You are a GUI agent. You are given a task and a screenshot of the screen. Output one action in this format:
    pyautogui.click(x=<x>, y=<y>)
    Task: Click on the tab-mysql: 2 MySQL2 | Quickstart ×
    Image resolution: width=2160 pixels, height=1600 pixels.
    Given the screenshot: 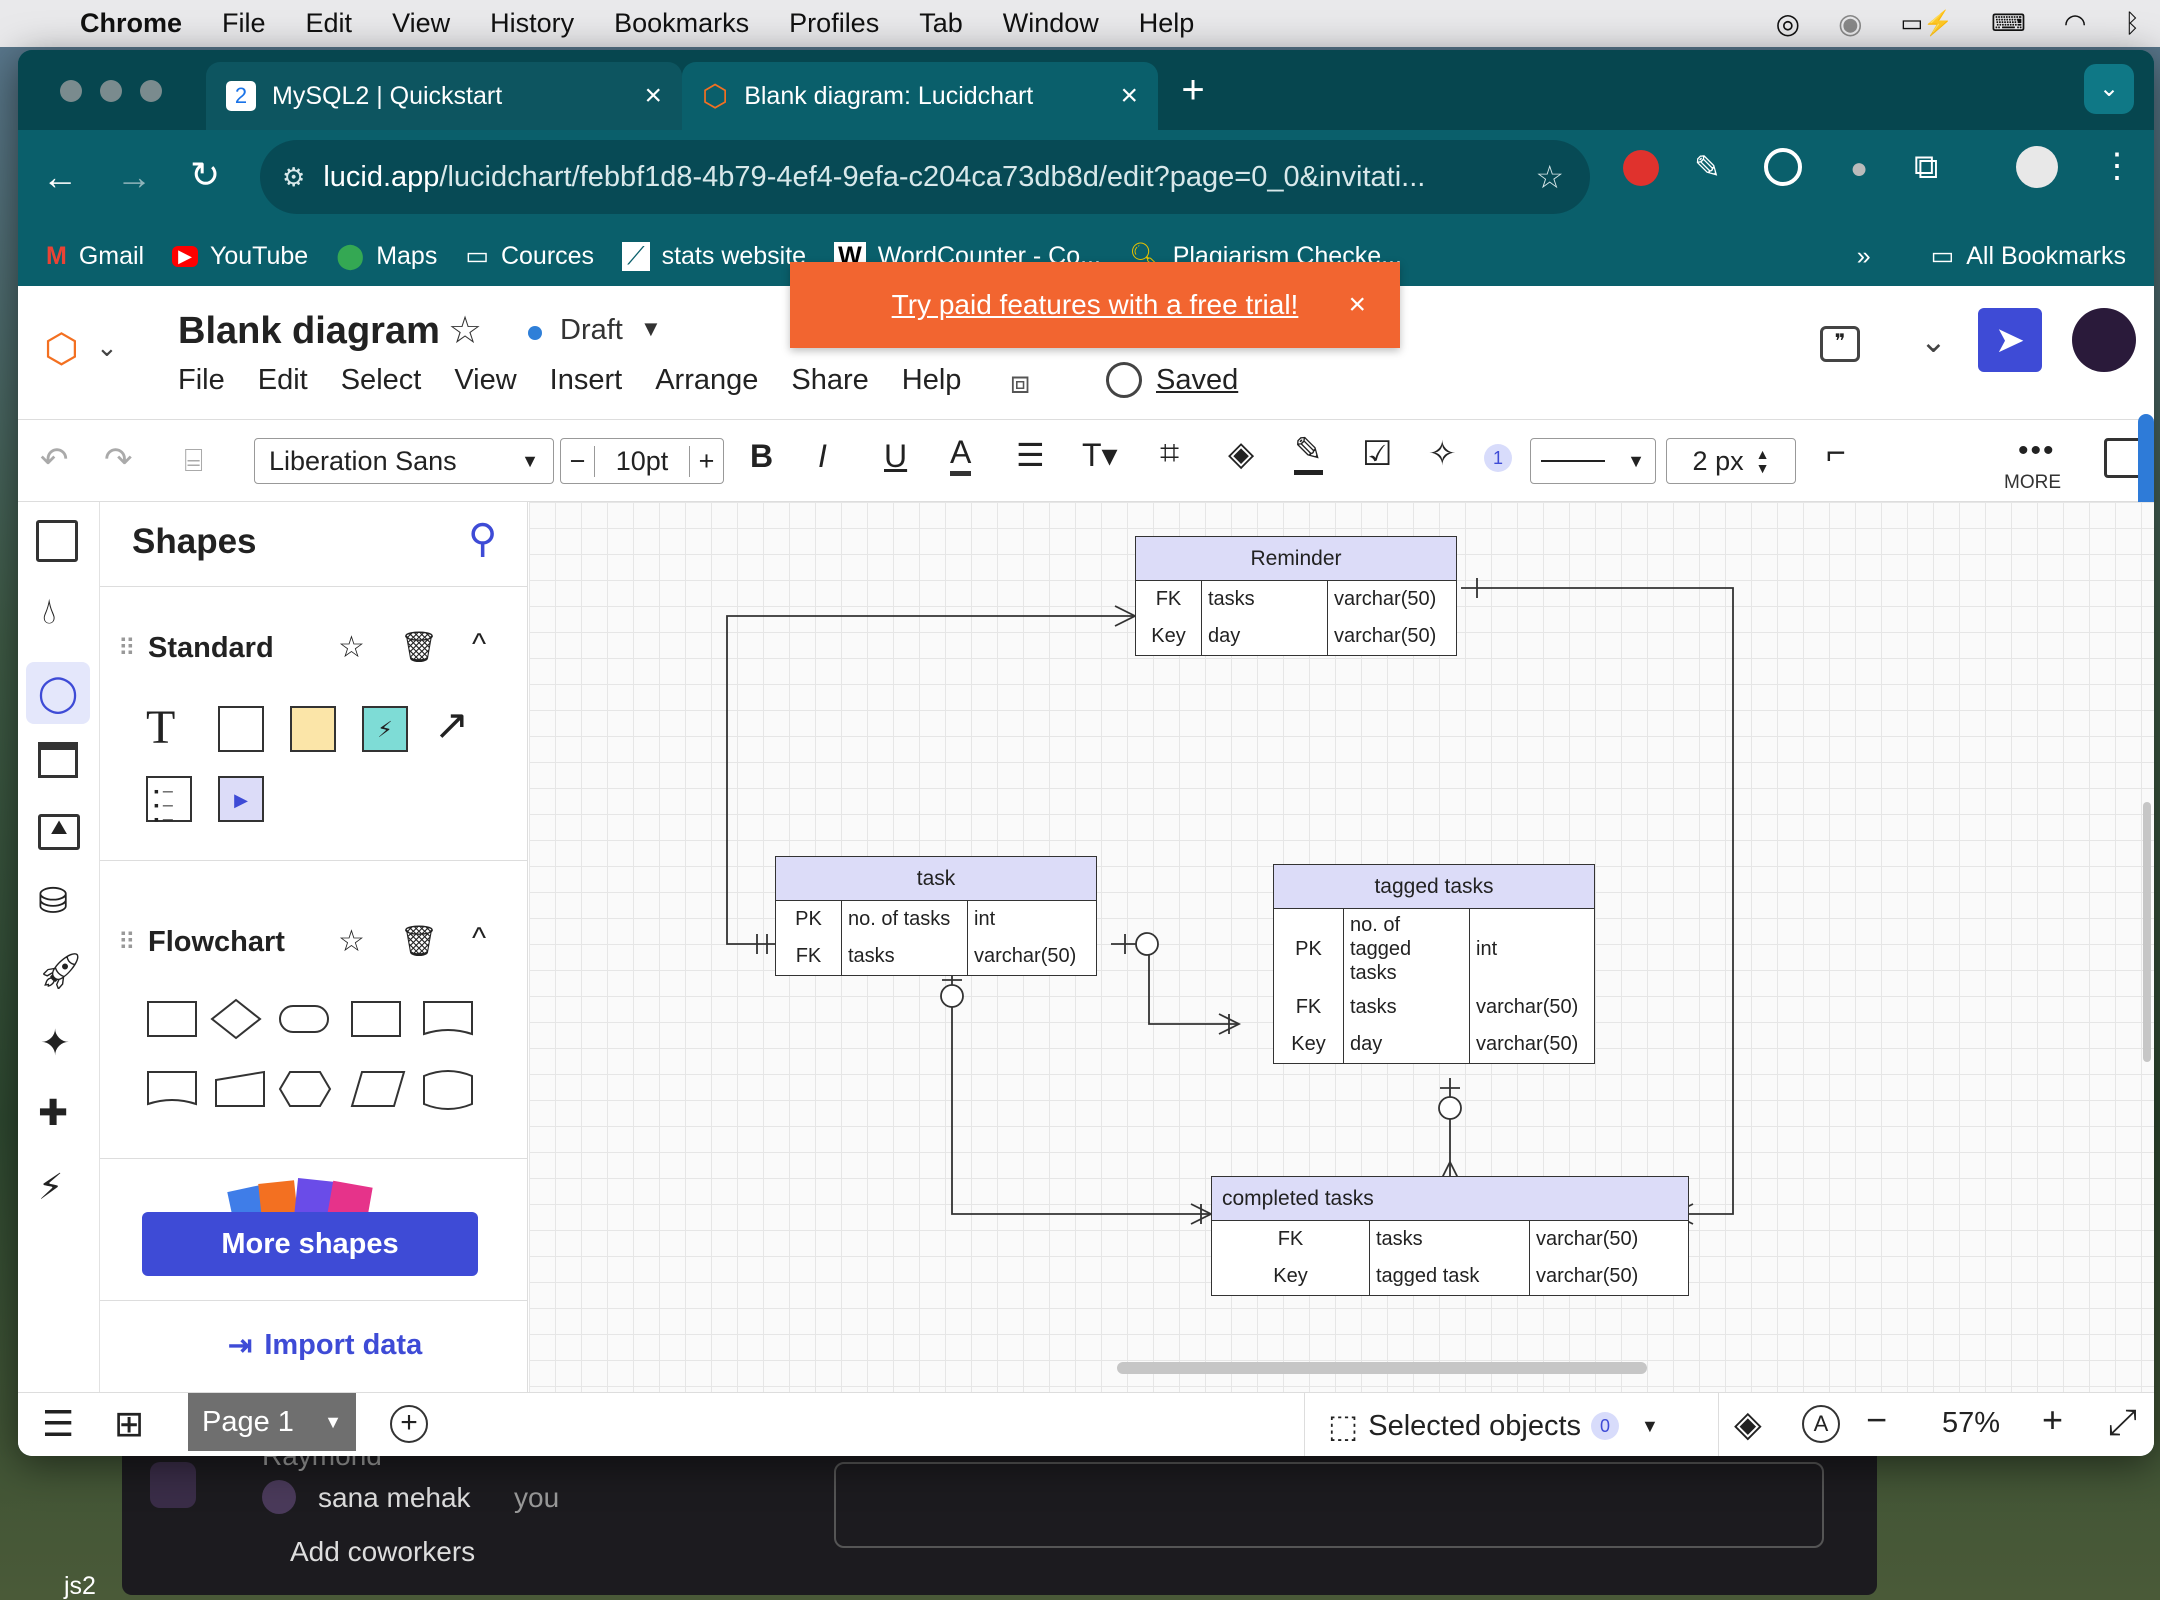 What is the action you would take?
    pyautogui.click(x=444, y=96)
    